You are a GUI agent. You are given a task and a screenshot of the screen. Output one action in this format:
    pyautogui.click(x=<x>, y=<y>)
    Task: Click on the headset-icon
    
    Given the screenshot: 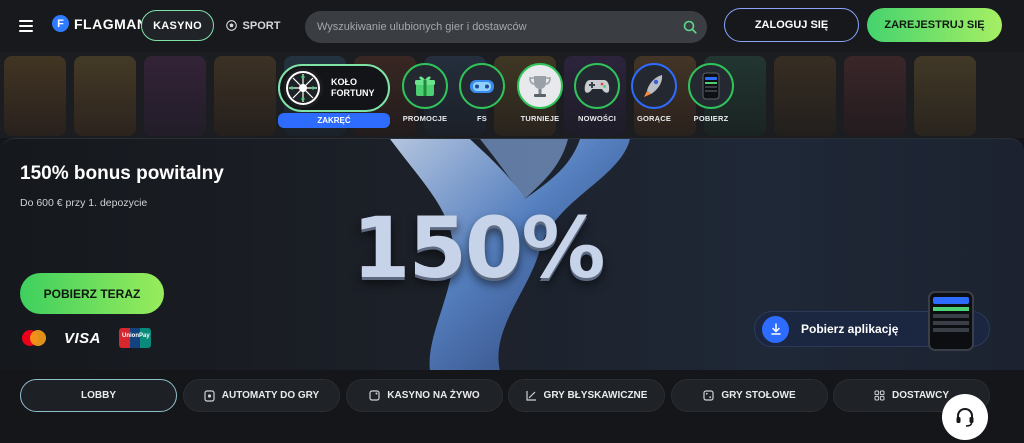 What is the action you would take?
    pyautogui.click(x=965, y=417)
    